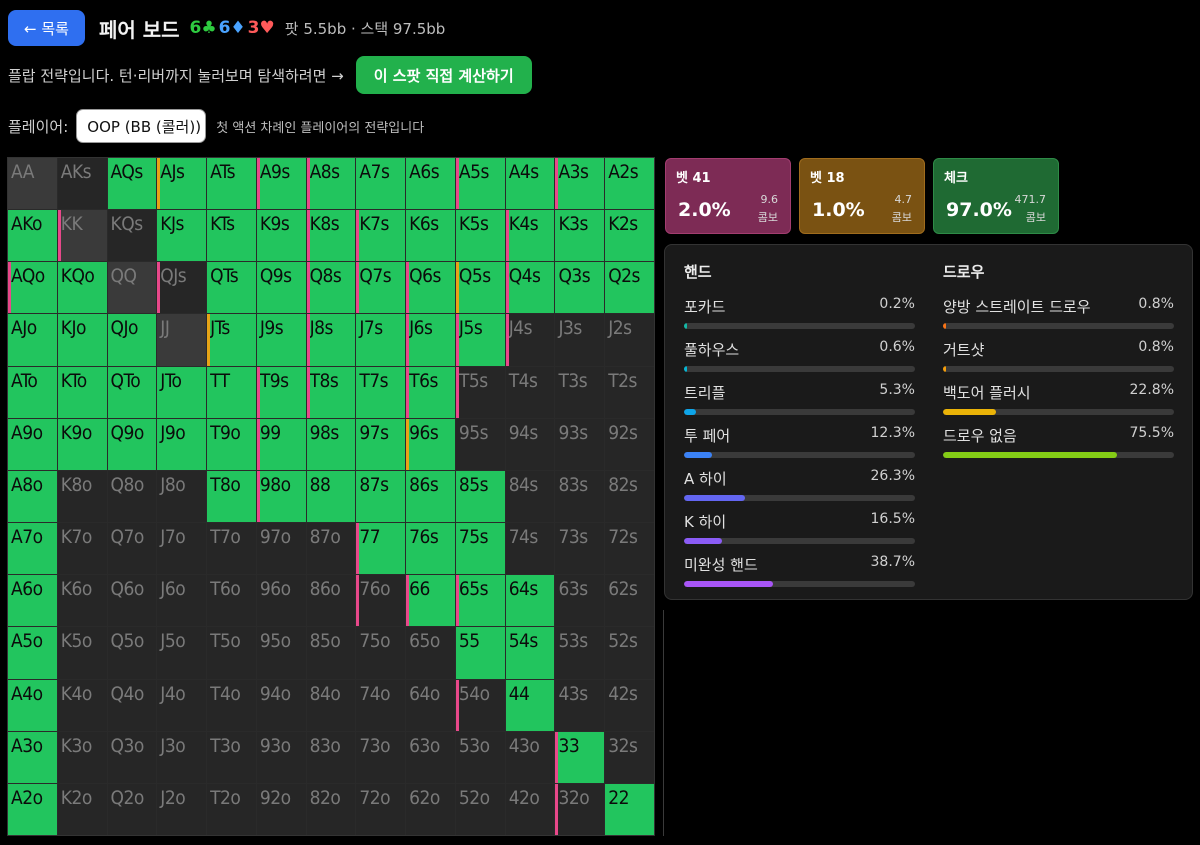  Describe the element at coordinates (381, 288) in the screenshot. I see `hand-cell-Q7s: Q7s` at that location.